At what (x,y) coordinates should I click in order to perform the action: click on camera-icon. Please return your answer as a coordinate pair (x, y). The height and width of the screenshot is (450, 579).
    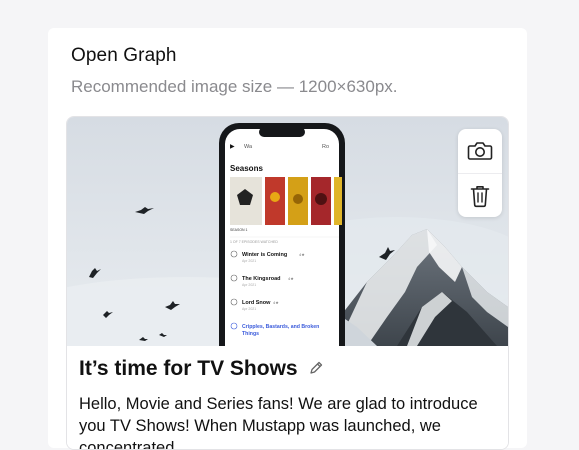
    Looking at the image, I should click on (480, 151).